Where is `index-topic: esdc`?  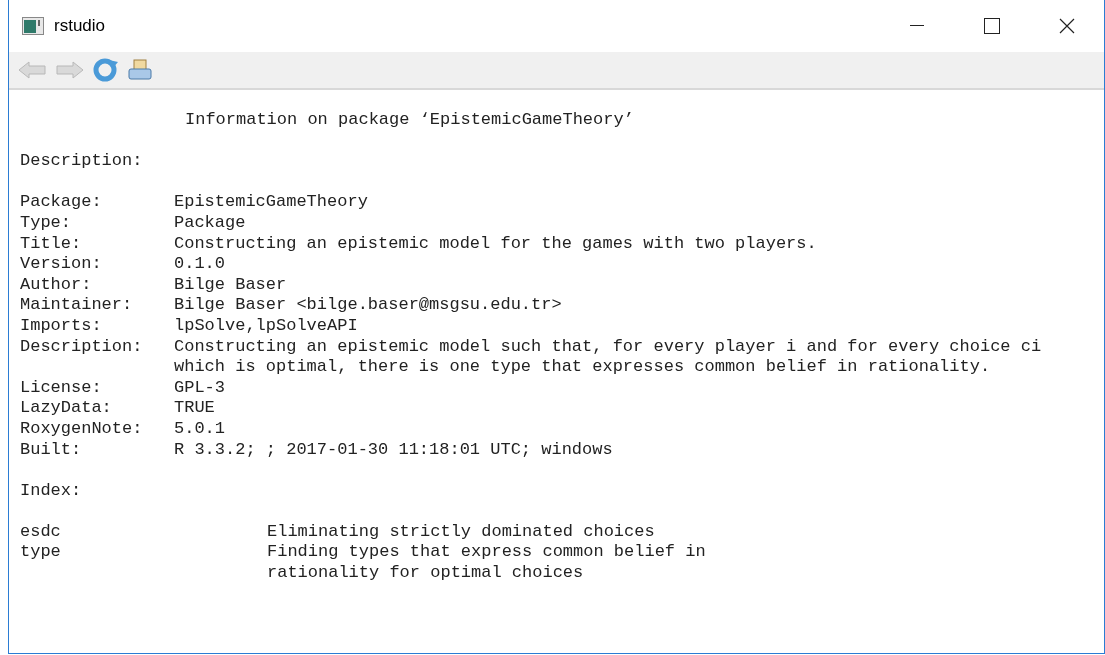
index-topic: esdc is located at coordinates (41, 532).